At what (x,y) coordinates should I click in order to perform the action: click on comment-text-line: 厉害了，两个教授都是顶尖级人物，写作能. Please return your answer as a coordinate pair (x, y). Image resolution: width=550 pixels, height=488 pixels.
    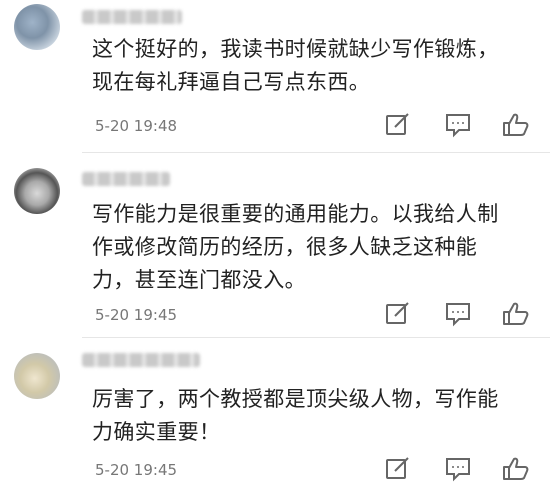
    Looking at the image, I should click on (295, 399).